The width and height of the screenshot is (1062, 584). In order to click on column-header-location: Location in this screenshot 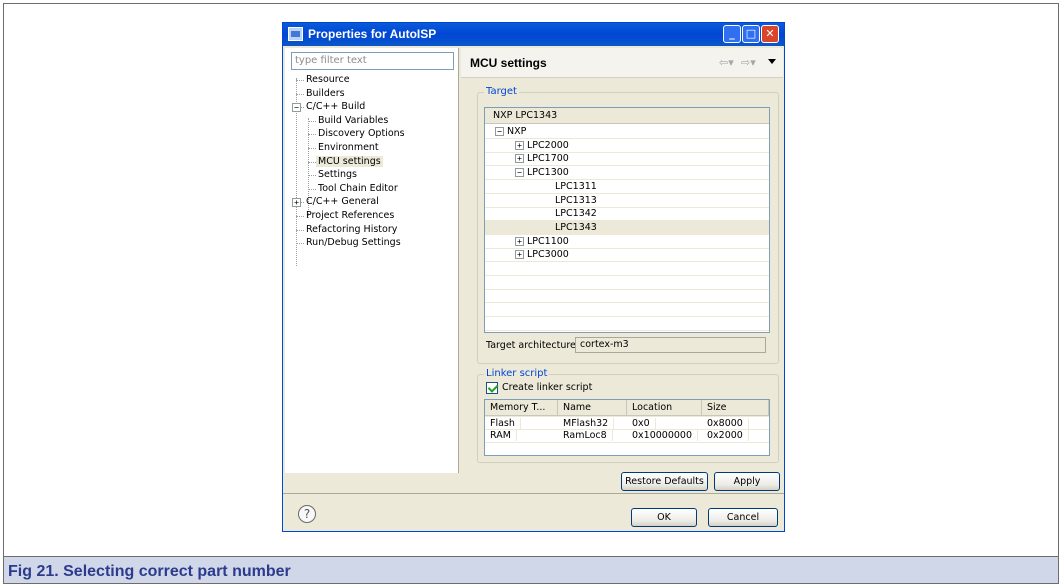, I will do `click(664, 408)`.